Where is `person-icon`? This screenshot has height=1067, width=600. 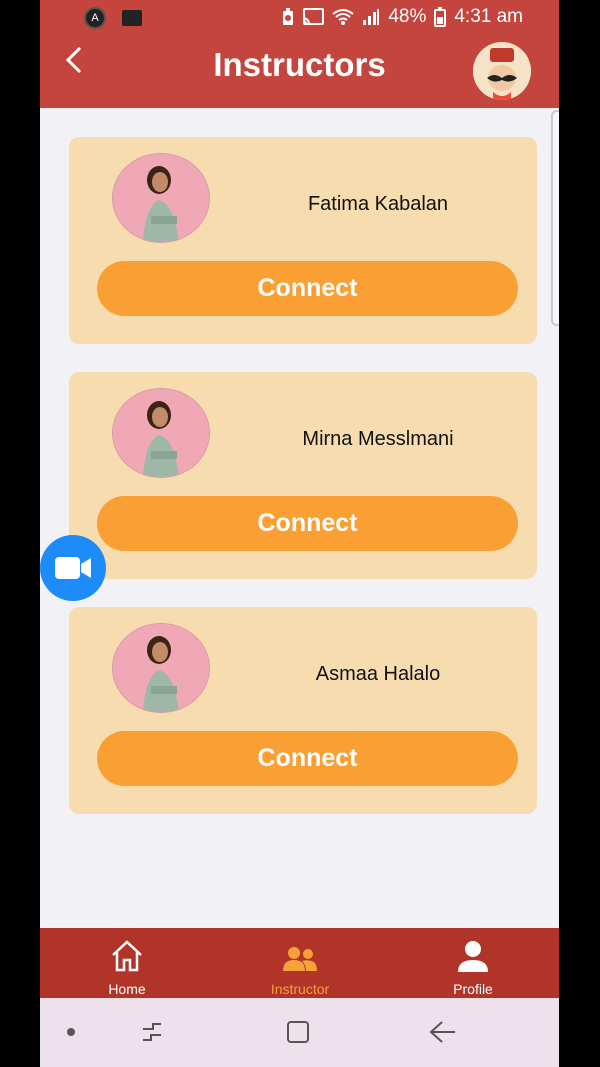 person-icon is located at coordinates (473, 956).